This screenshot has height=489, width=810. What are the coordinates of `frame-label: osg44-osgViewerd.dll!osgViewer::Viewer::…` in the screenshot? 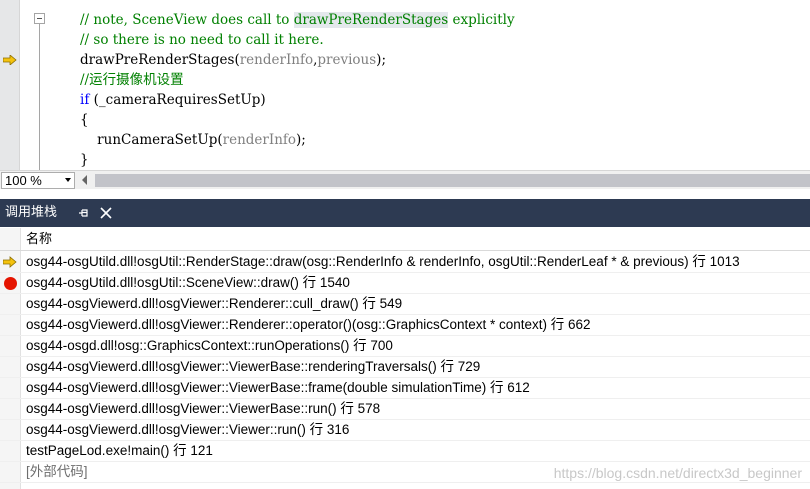 It's located at (188, 429).